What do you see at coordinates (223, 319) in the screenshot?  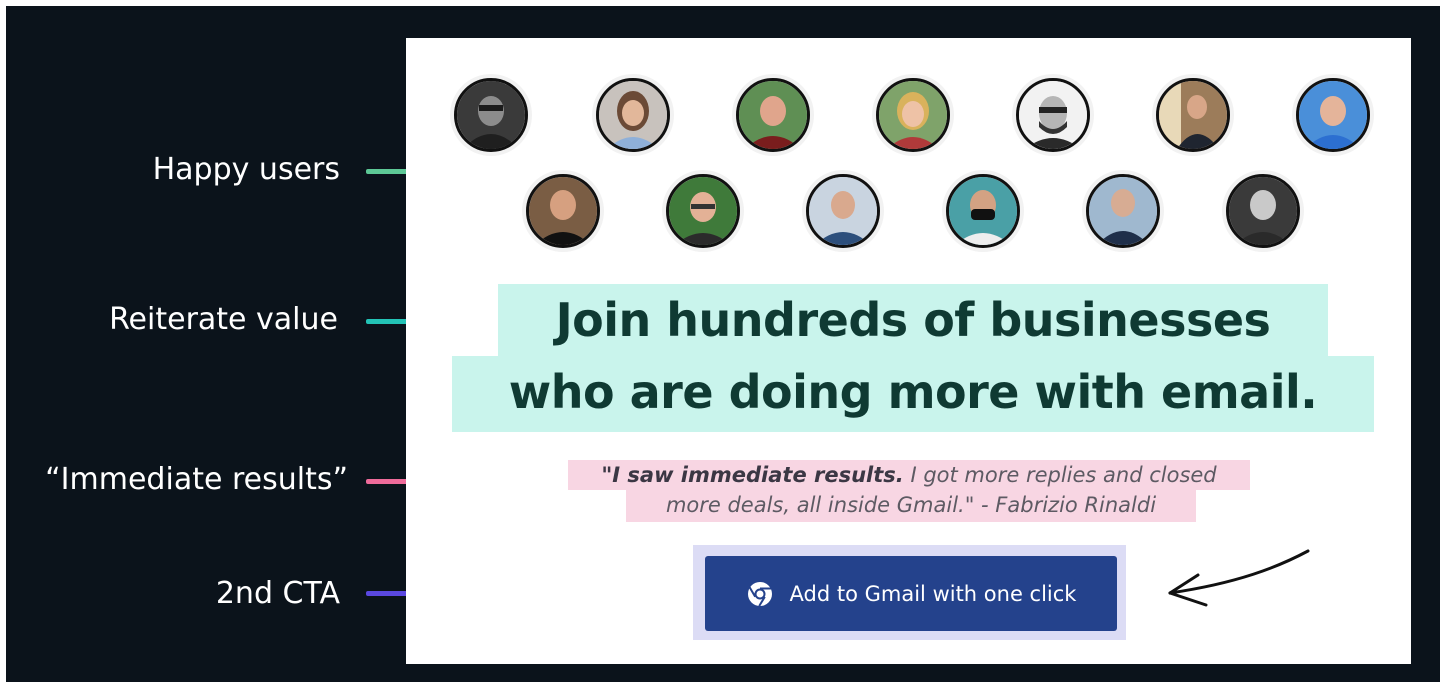 I see `annotation-reiterate-value: Reiterate value` at bounding box center [223, 319].